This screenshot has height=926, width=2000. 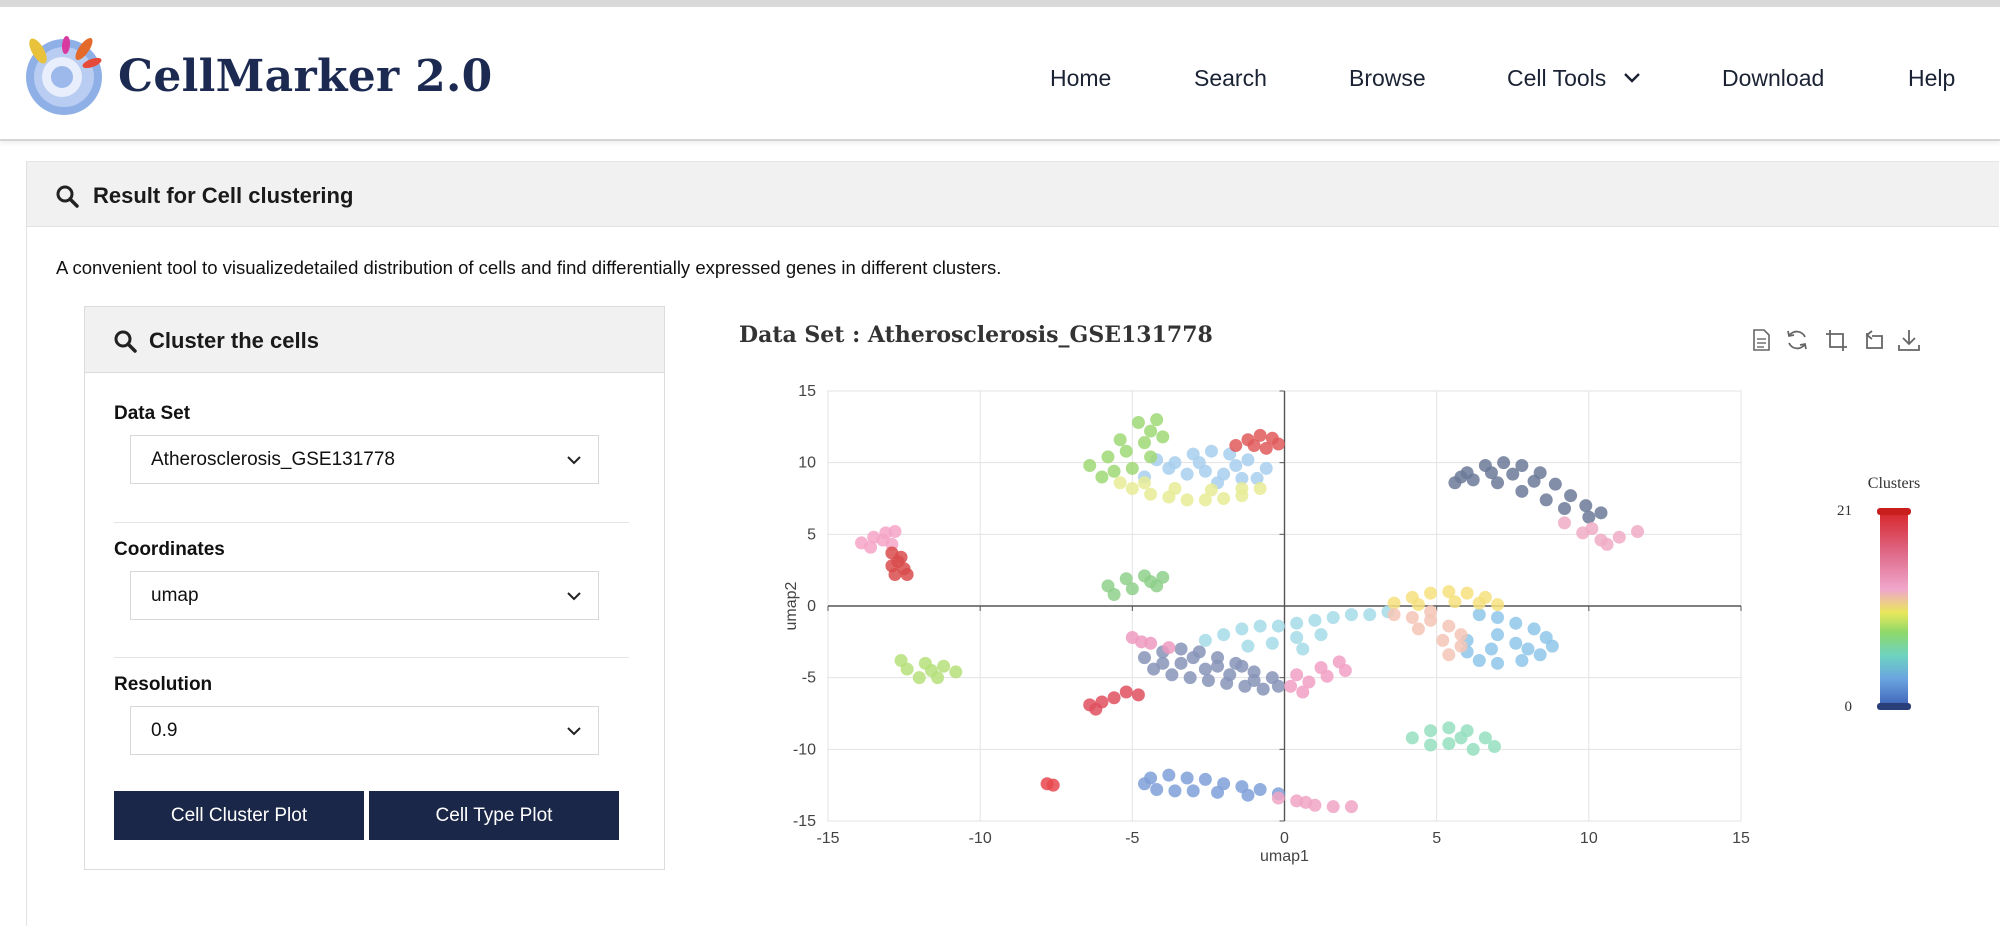 I want to click on nav-browse: Browse, so click(x=1387, y=78).